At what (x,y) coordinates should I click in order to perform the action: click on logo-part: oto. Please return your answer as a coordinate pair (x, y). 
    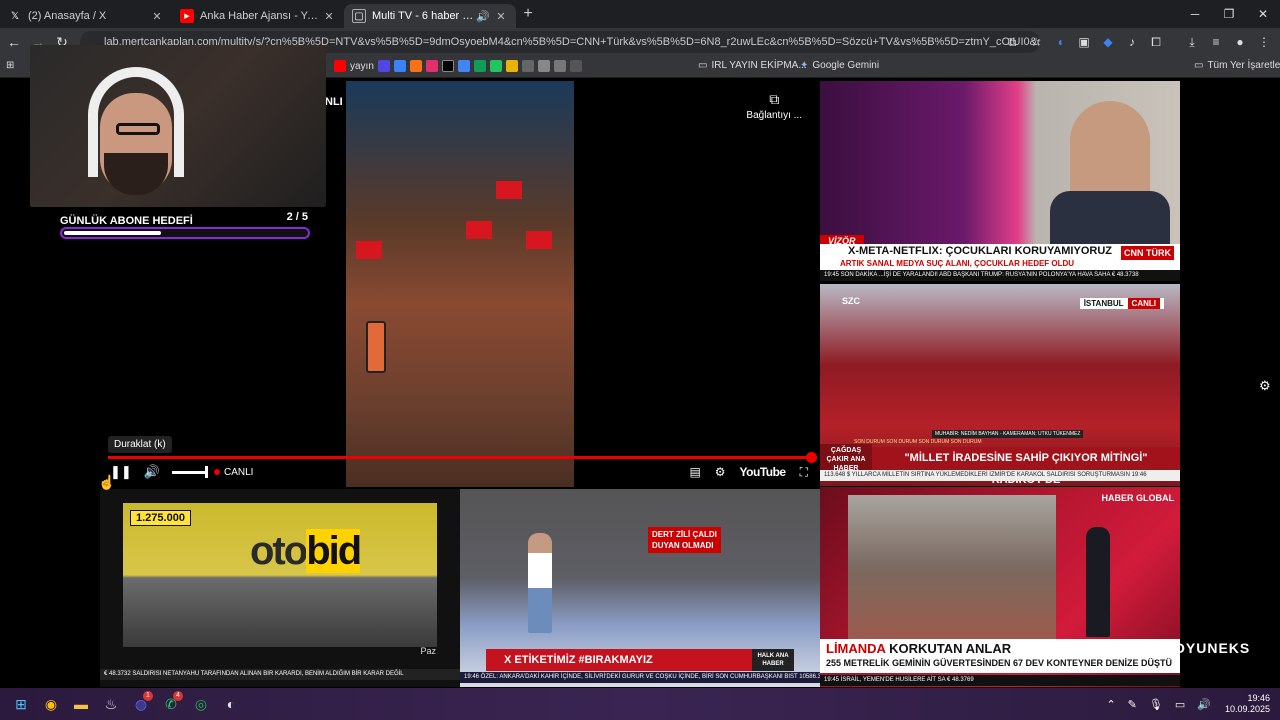
    Looking at the image, I should click on (279, 551).